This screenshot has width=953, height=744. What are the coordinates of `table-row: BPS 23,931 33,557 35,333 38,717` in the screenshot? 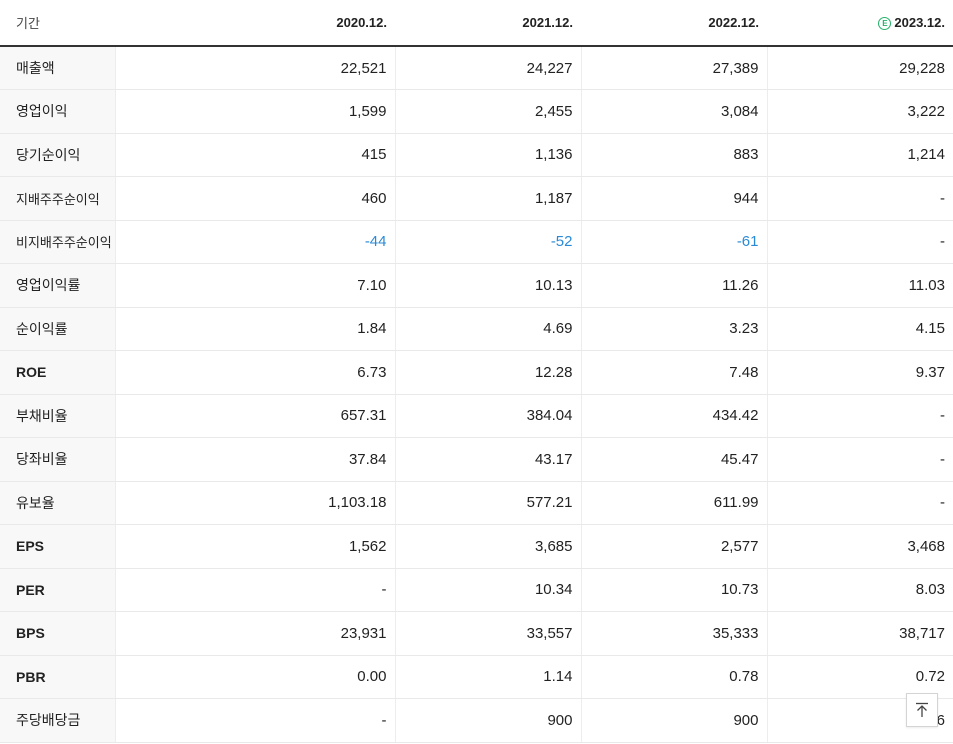 It's located at (476, 633).